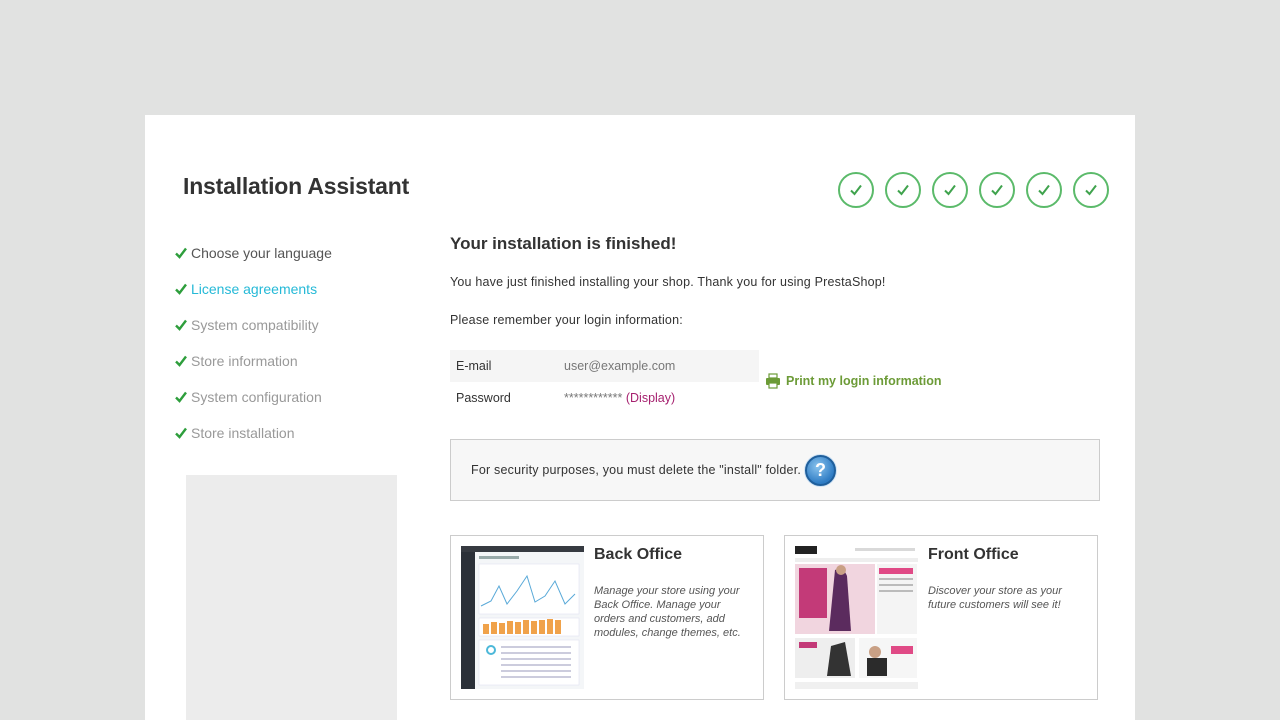 The height and width of the screenshot is (720, 1280). Describe the element at coordinates (296, 186) in the screenshot. I see `page-title: Installation Assistant` at that location.